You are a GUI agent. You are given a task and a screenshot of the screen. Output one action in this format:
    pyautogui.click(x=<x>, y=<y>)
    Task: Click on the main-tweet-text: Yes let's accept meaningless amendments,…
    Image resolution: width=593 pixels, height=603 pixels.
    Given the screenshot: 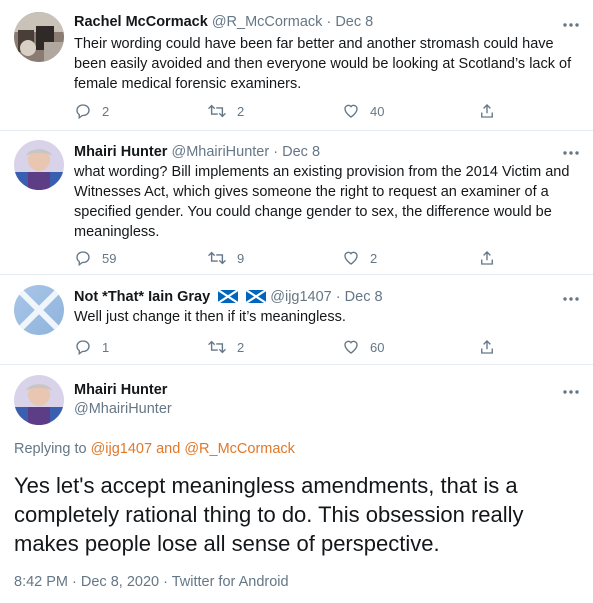 What is the action you would take?
    pyautogui.click(x=269, y=514)
    